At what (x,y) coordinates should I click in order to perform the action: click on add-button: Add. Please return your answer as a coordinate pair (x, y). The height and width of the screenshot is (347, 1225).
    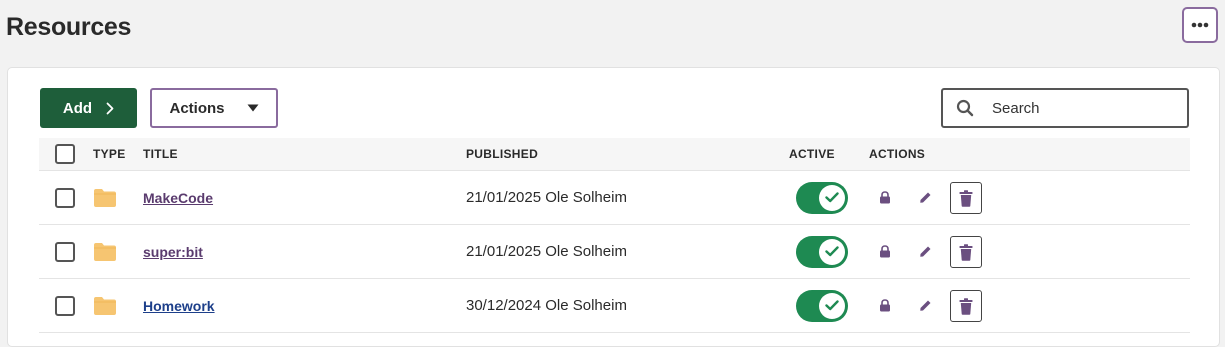
    Looking at the image, I should click on (88, 108).